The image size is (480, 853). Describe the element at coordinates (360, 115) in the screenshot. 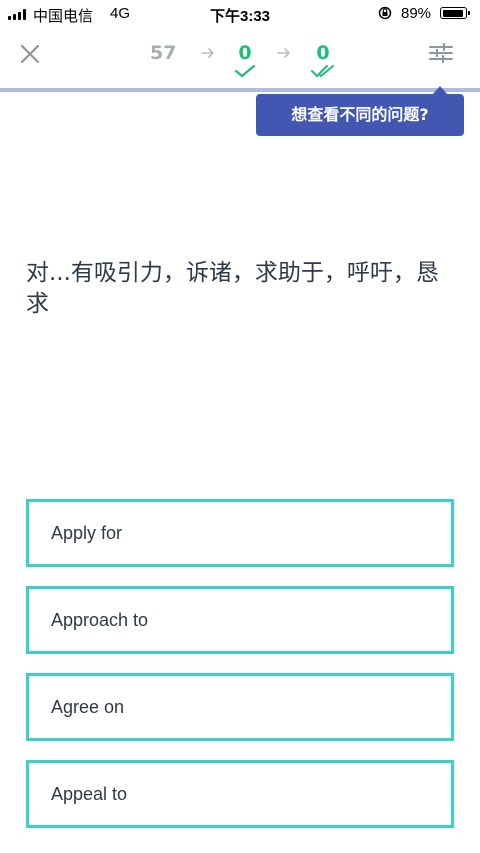

I see `different-questions-tooltip: 想查看不同的问题?` at that location.